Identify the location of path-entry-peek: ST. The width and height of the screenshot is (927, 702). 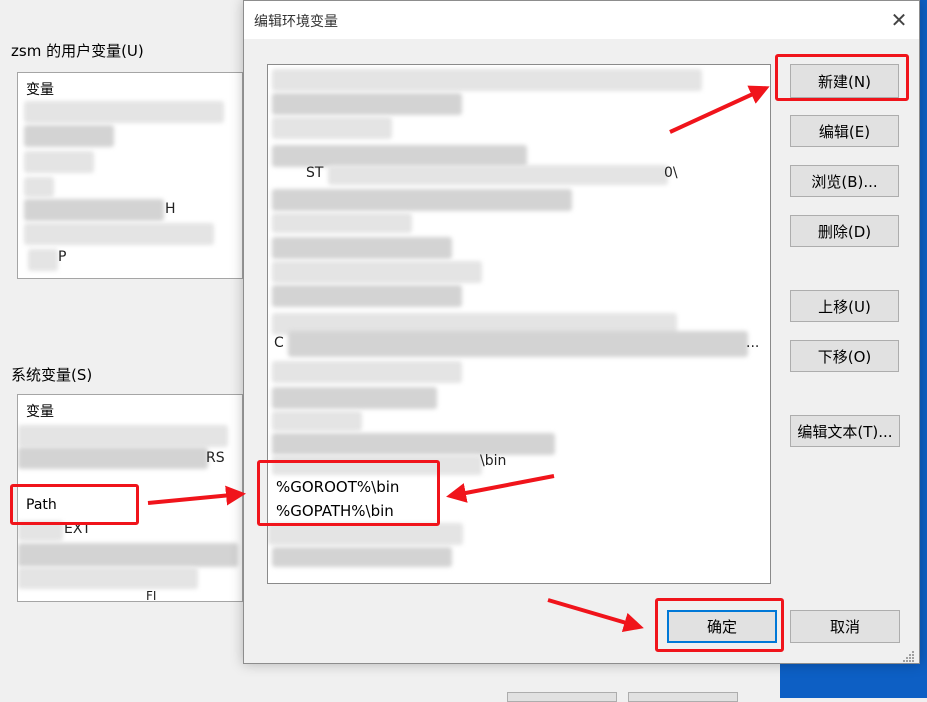
(315, 173).